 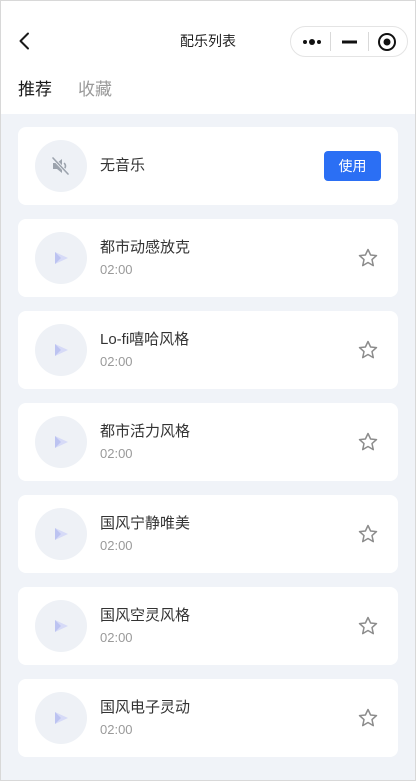 What do you see at coordinates (145, 339) in the screenshot?
I see `track-title: Lo-fi嘻哈风格` at bounding box center [145, 339].